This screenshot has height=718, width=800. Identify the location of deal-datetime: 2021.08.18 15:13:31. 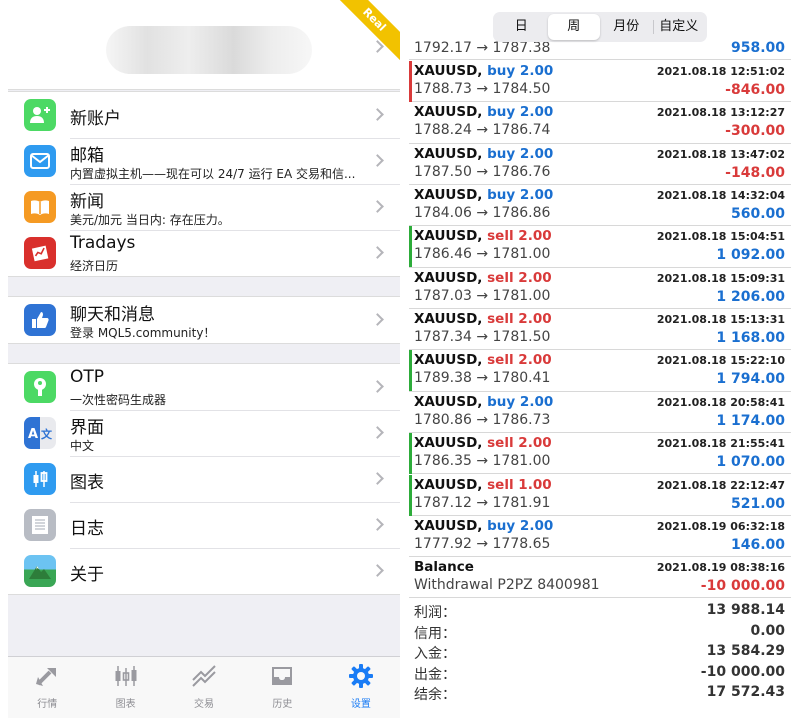
(720, 320).